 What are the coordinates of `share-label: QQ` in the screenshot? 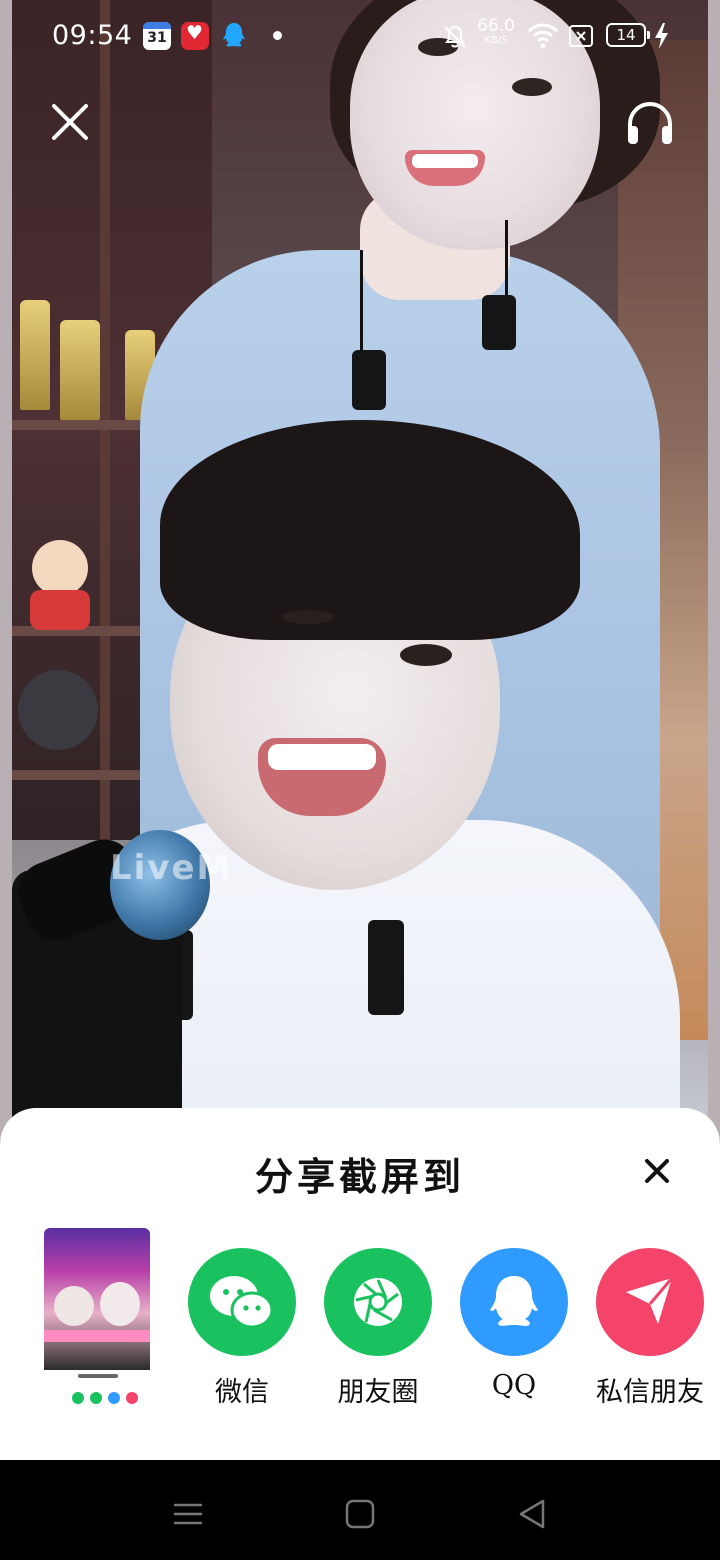 It's located at (514, 1385).